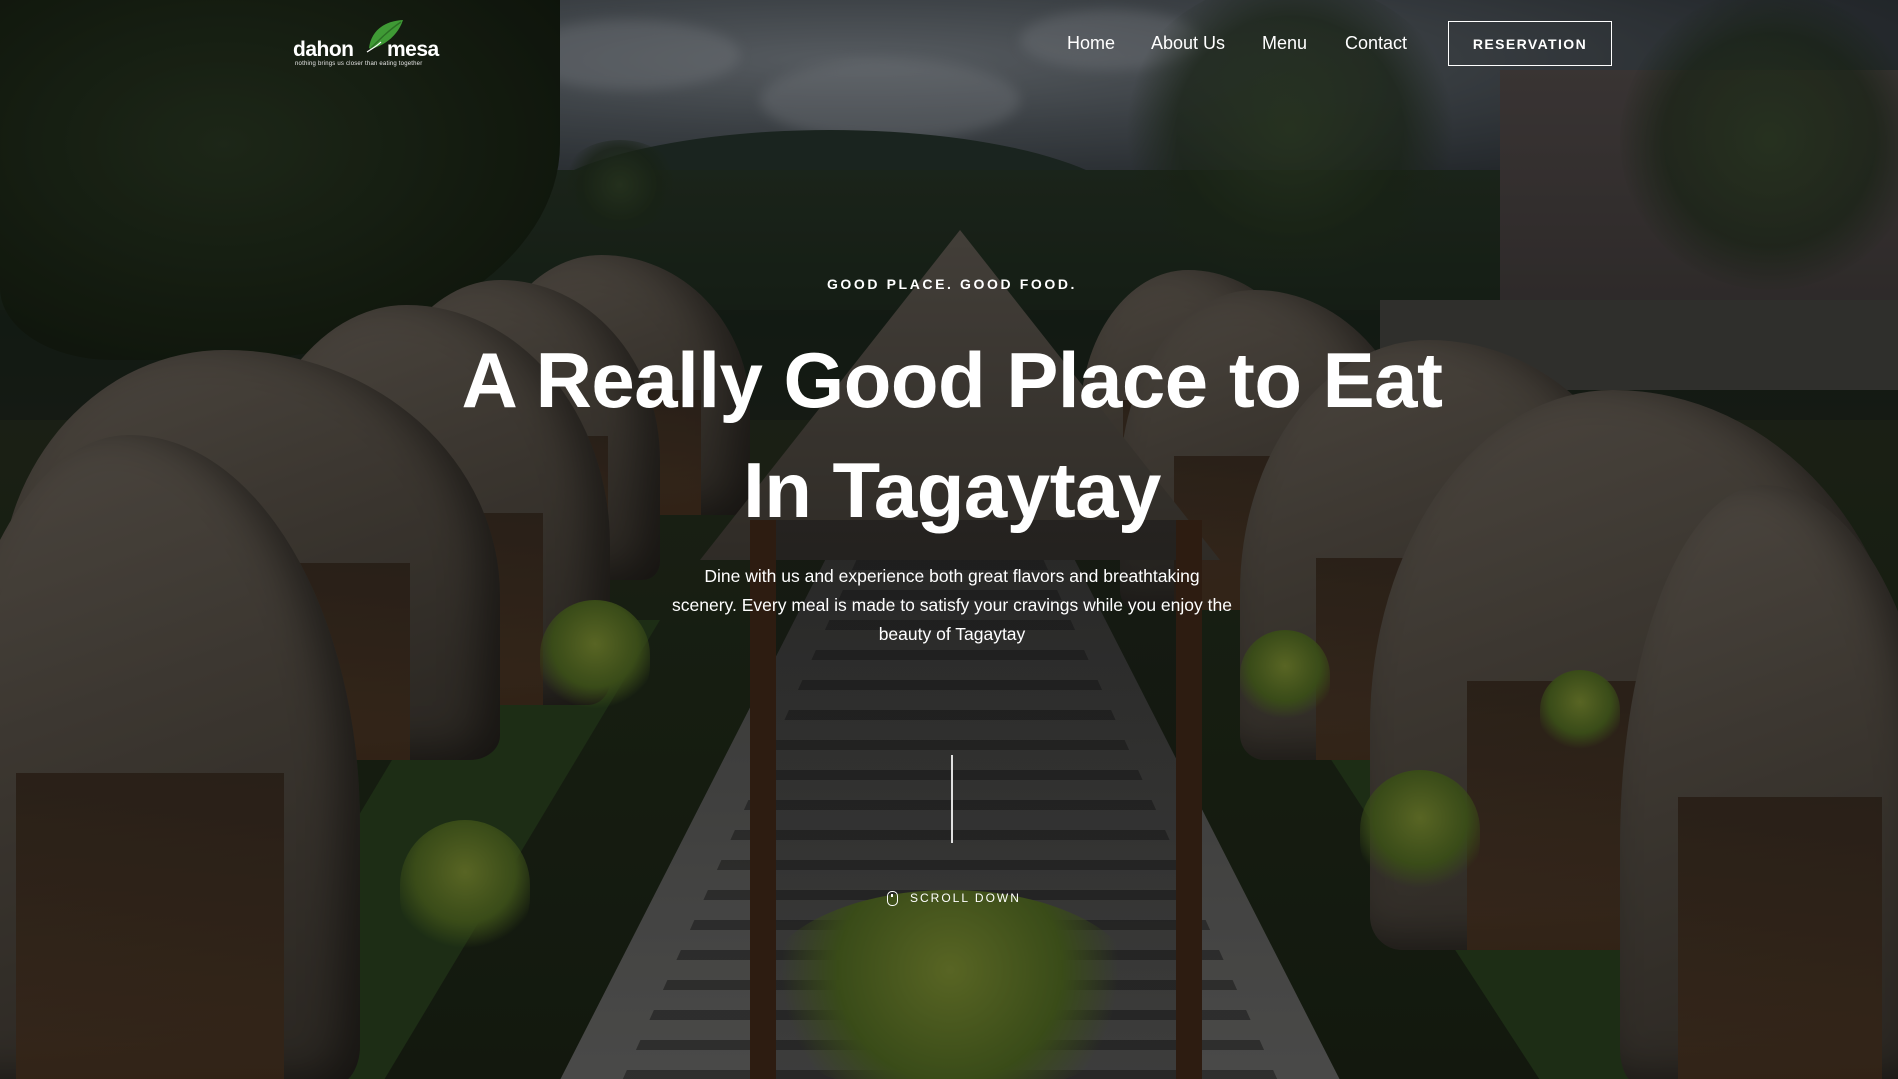 The height and width of the screenshot is (1079, 1898). I want to click on nav-link-contact: Contact, so click(1376, 43).